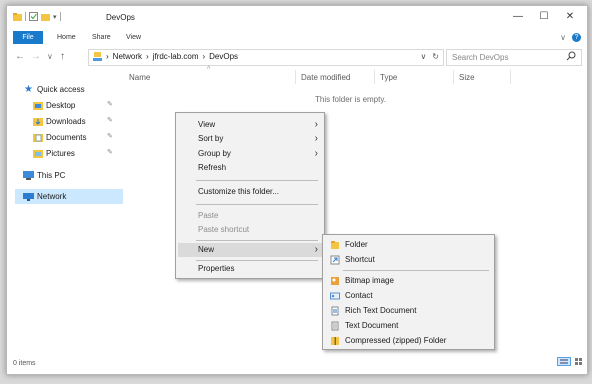 The width and height of the screenshot is (592, 384). Describe the element at coordinates (564, 361) in the screenshot. I see `details-view-icon` at that location.